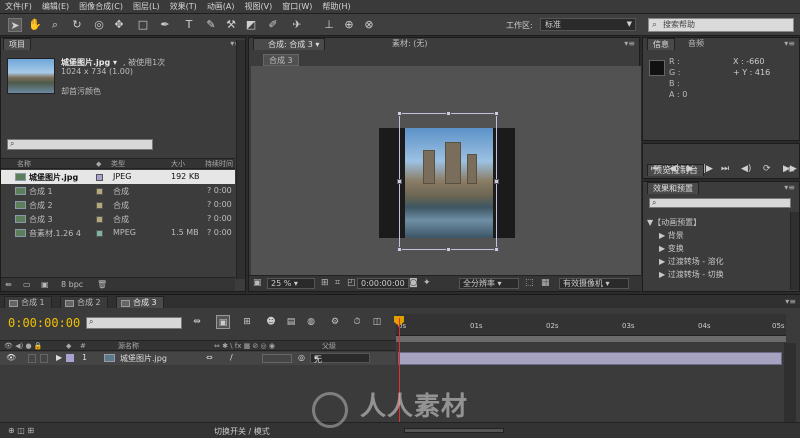 The height and width of the screenshot is (438, 800). Describe the element at coordinates (690, 169) in the screenshot. I see `play-icon: ▶` at that location.